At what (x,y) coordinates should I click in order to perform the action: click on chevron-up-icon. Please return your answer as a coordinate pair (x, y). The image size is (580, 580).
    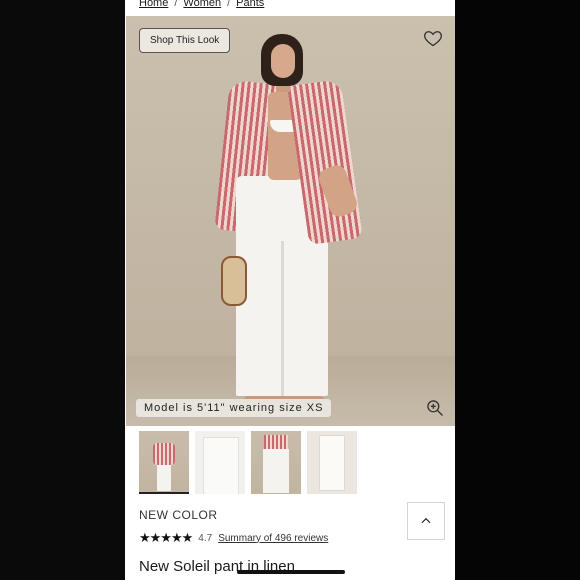
    Looking at the image, I should click on (426, 520).